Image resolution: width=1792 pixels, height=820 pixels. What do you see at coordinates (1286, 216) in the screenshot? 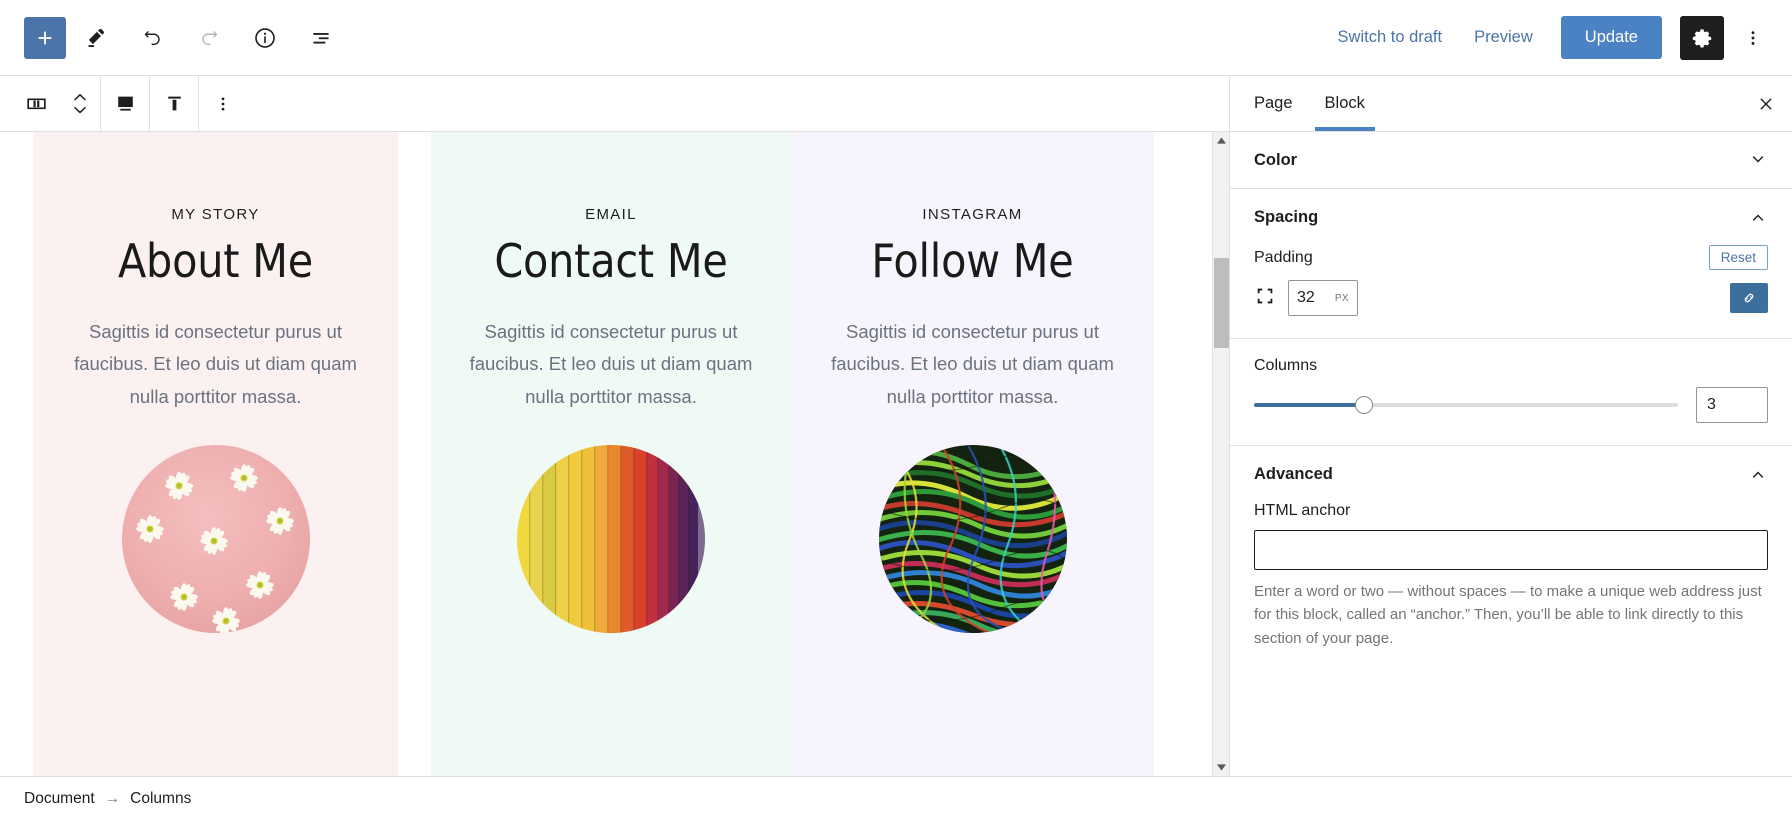
I see `panel-spacing-title: Spacing` at bounding box center [1286, 216].